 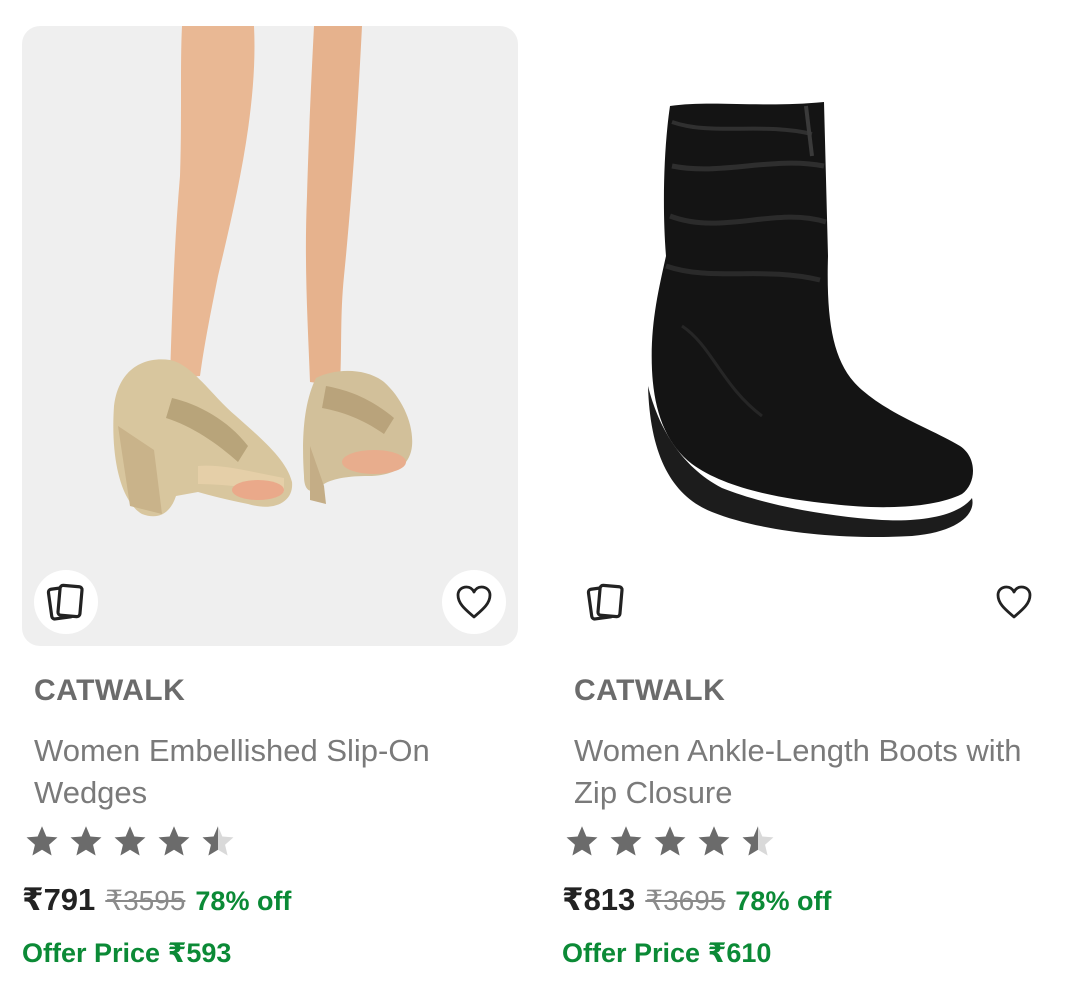 I want to click on offer-price-row: Offer Price ₹610, so click(x=666, y=953).